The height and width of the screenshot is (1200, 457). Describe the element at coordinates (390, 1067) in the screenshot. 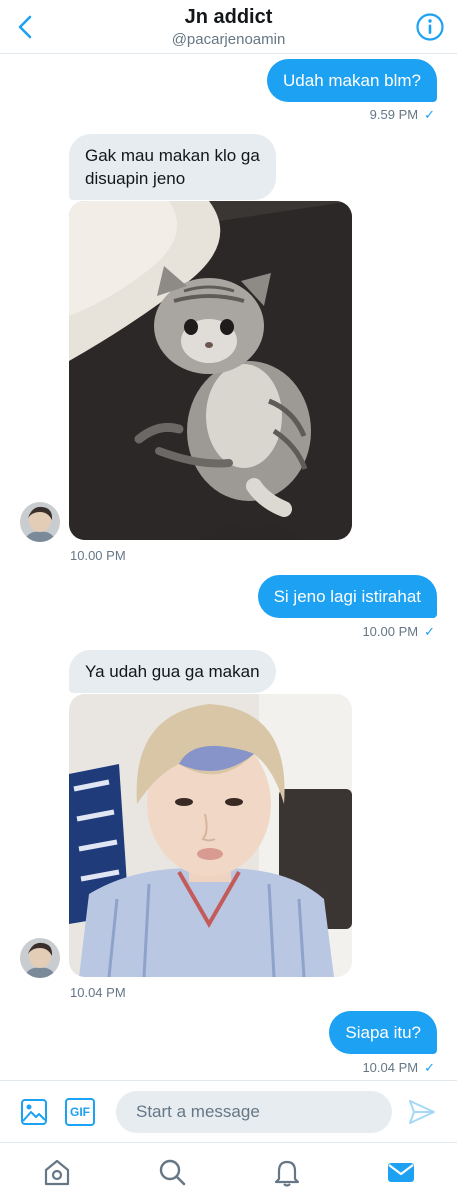

I see `timestamp-text: 10.04 PM` at that location.